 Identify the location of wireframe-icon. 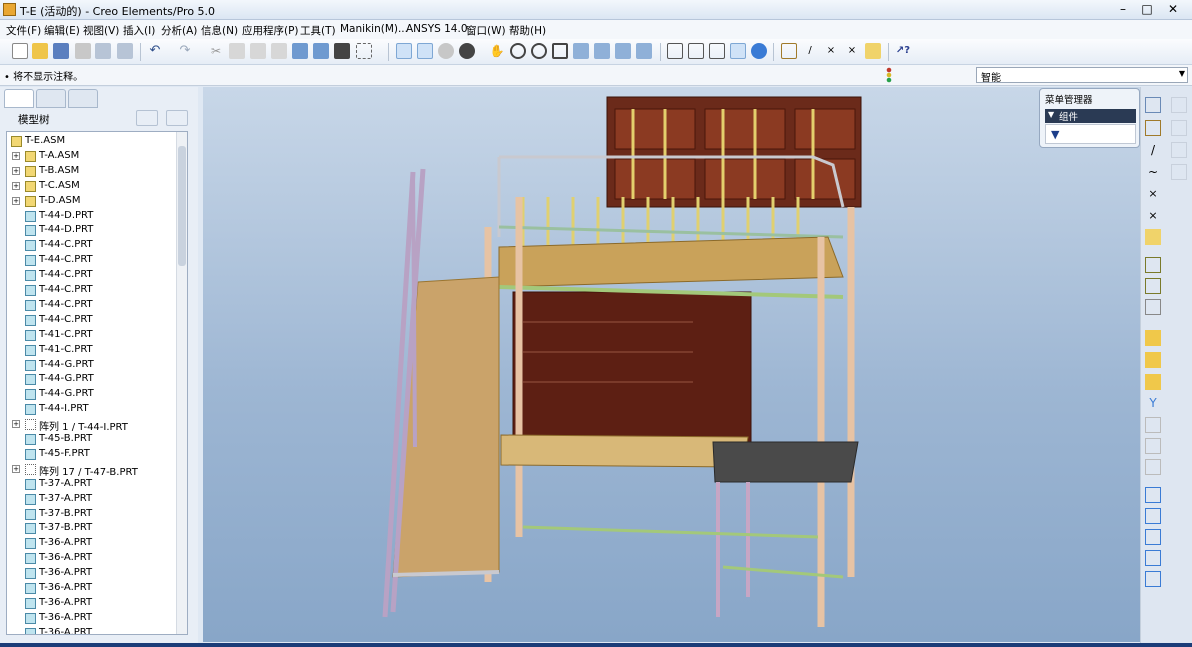
(675, 51).